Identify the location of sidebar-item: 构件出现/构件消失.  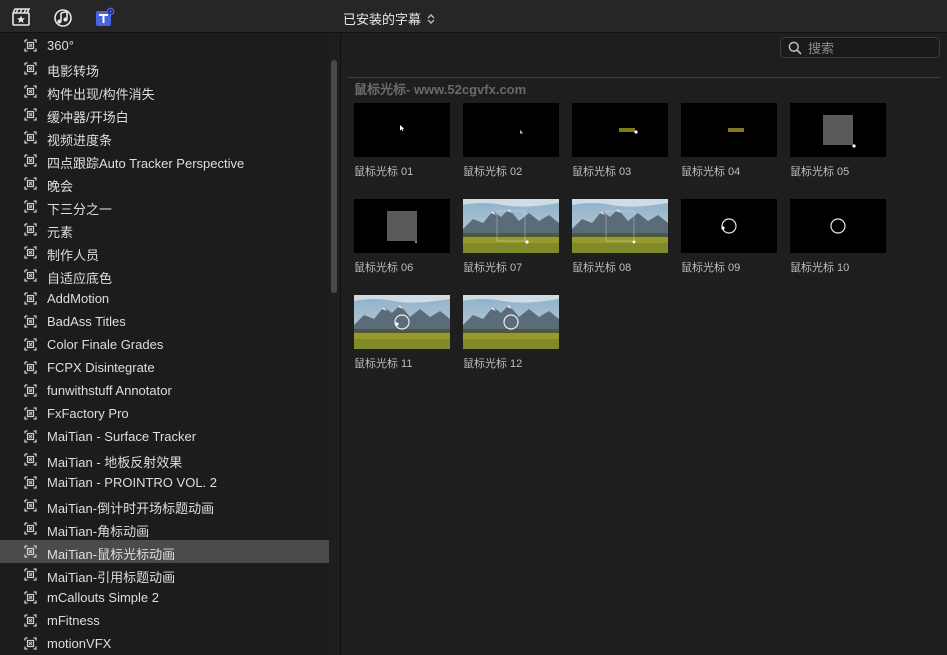
(164, 91).